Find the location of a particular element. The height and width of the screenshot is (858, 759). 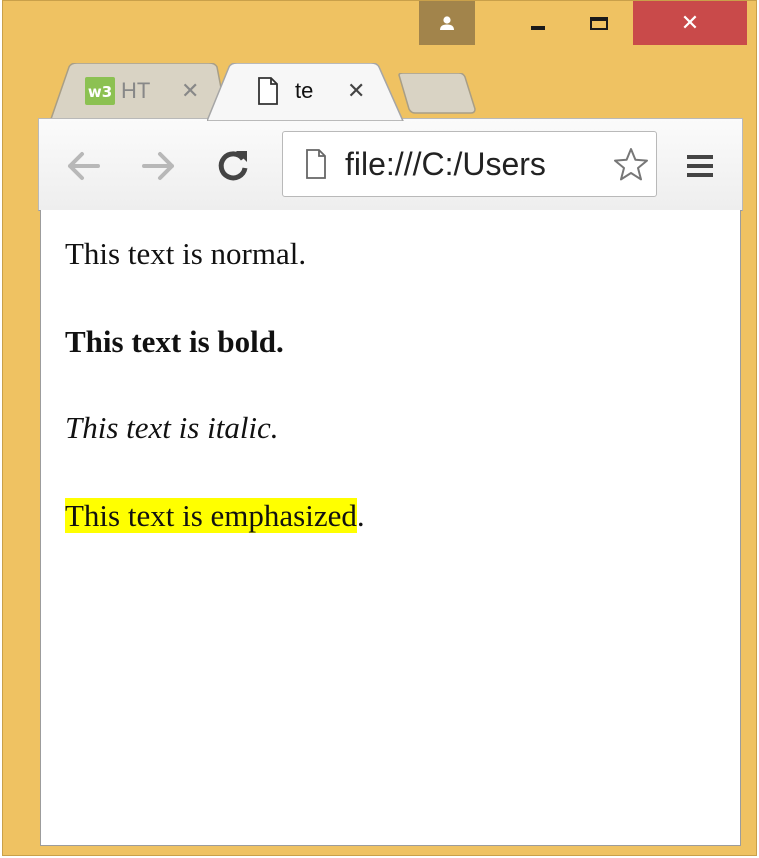

forward-button is located at coordinates (159, 165).